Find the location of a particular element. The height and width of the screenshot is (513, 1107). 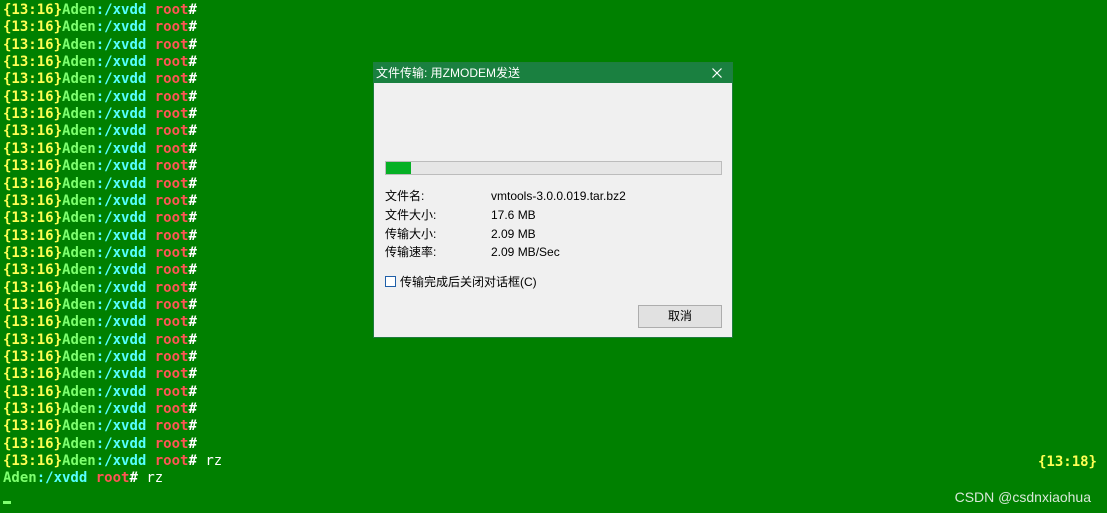

dialog-title: 文件传输: 用ZMODEM发送 is located at coordinates (448, 73).